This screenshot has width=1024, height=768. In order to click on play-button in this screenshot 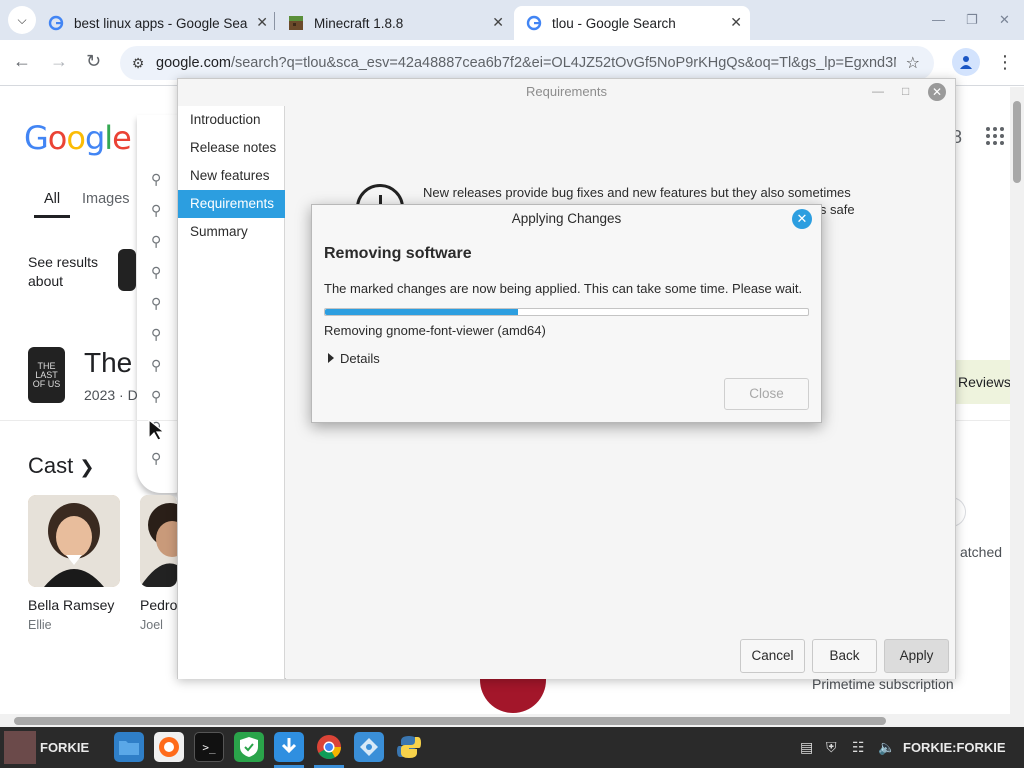, I will do `click(513, 696)`.